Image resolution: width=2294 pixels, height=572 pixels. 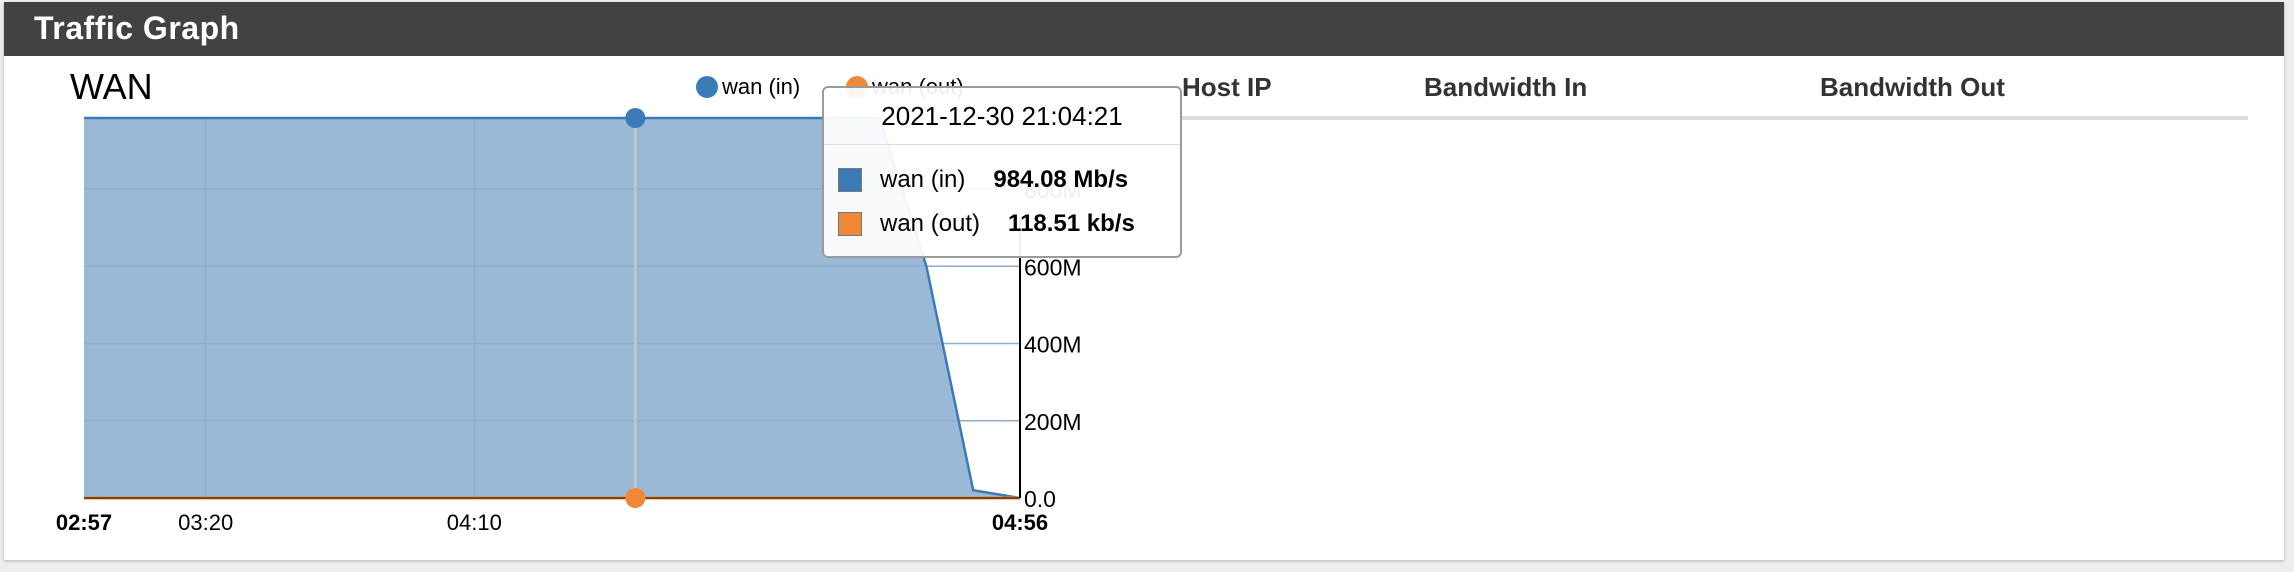 What do you see at coordinates (1071, 223) in the screenshot?
I see `tooltip-series-value: 118.51 kb/s` at bounding box center [1071, 223].